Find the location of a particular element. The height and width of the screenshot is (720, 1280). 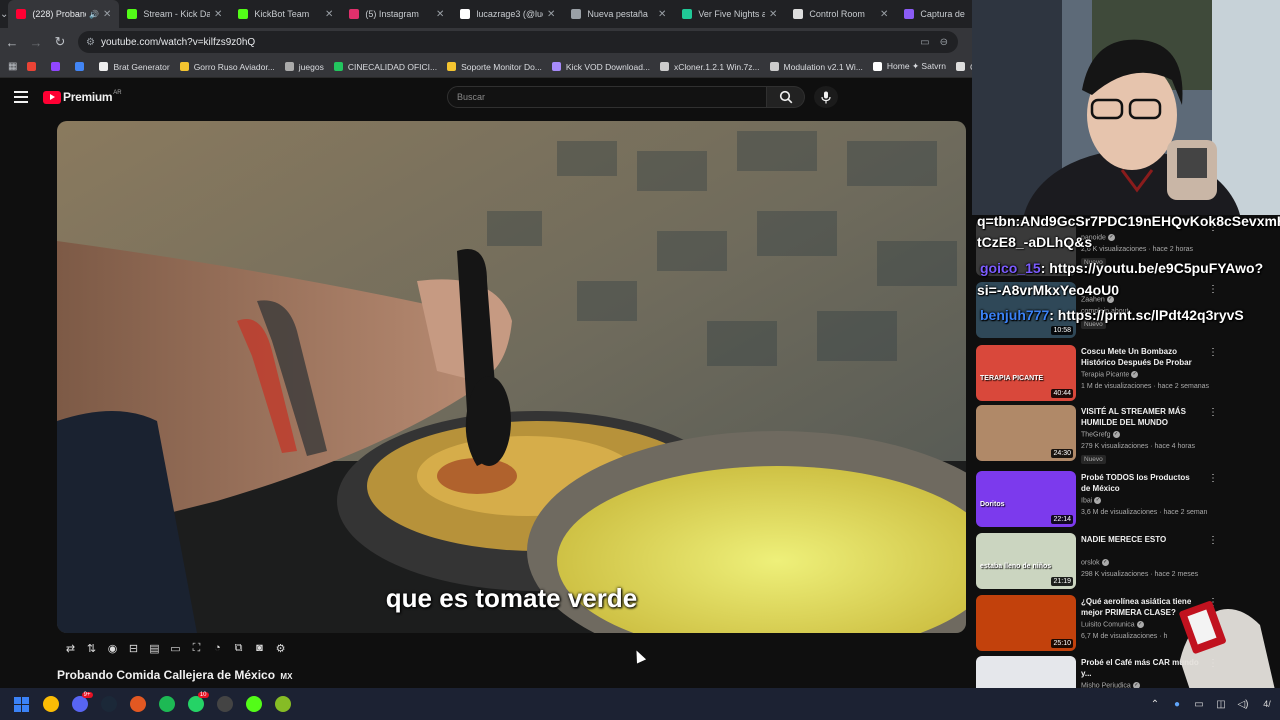

channel-name: Terapia Picante ✓ is located at coordinates (1110, 374).